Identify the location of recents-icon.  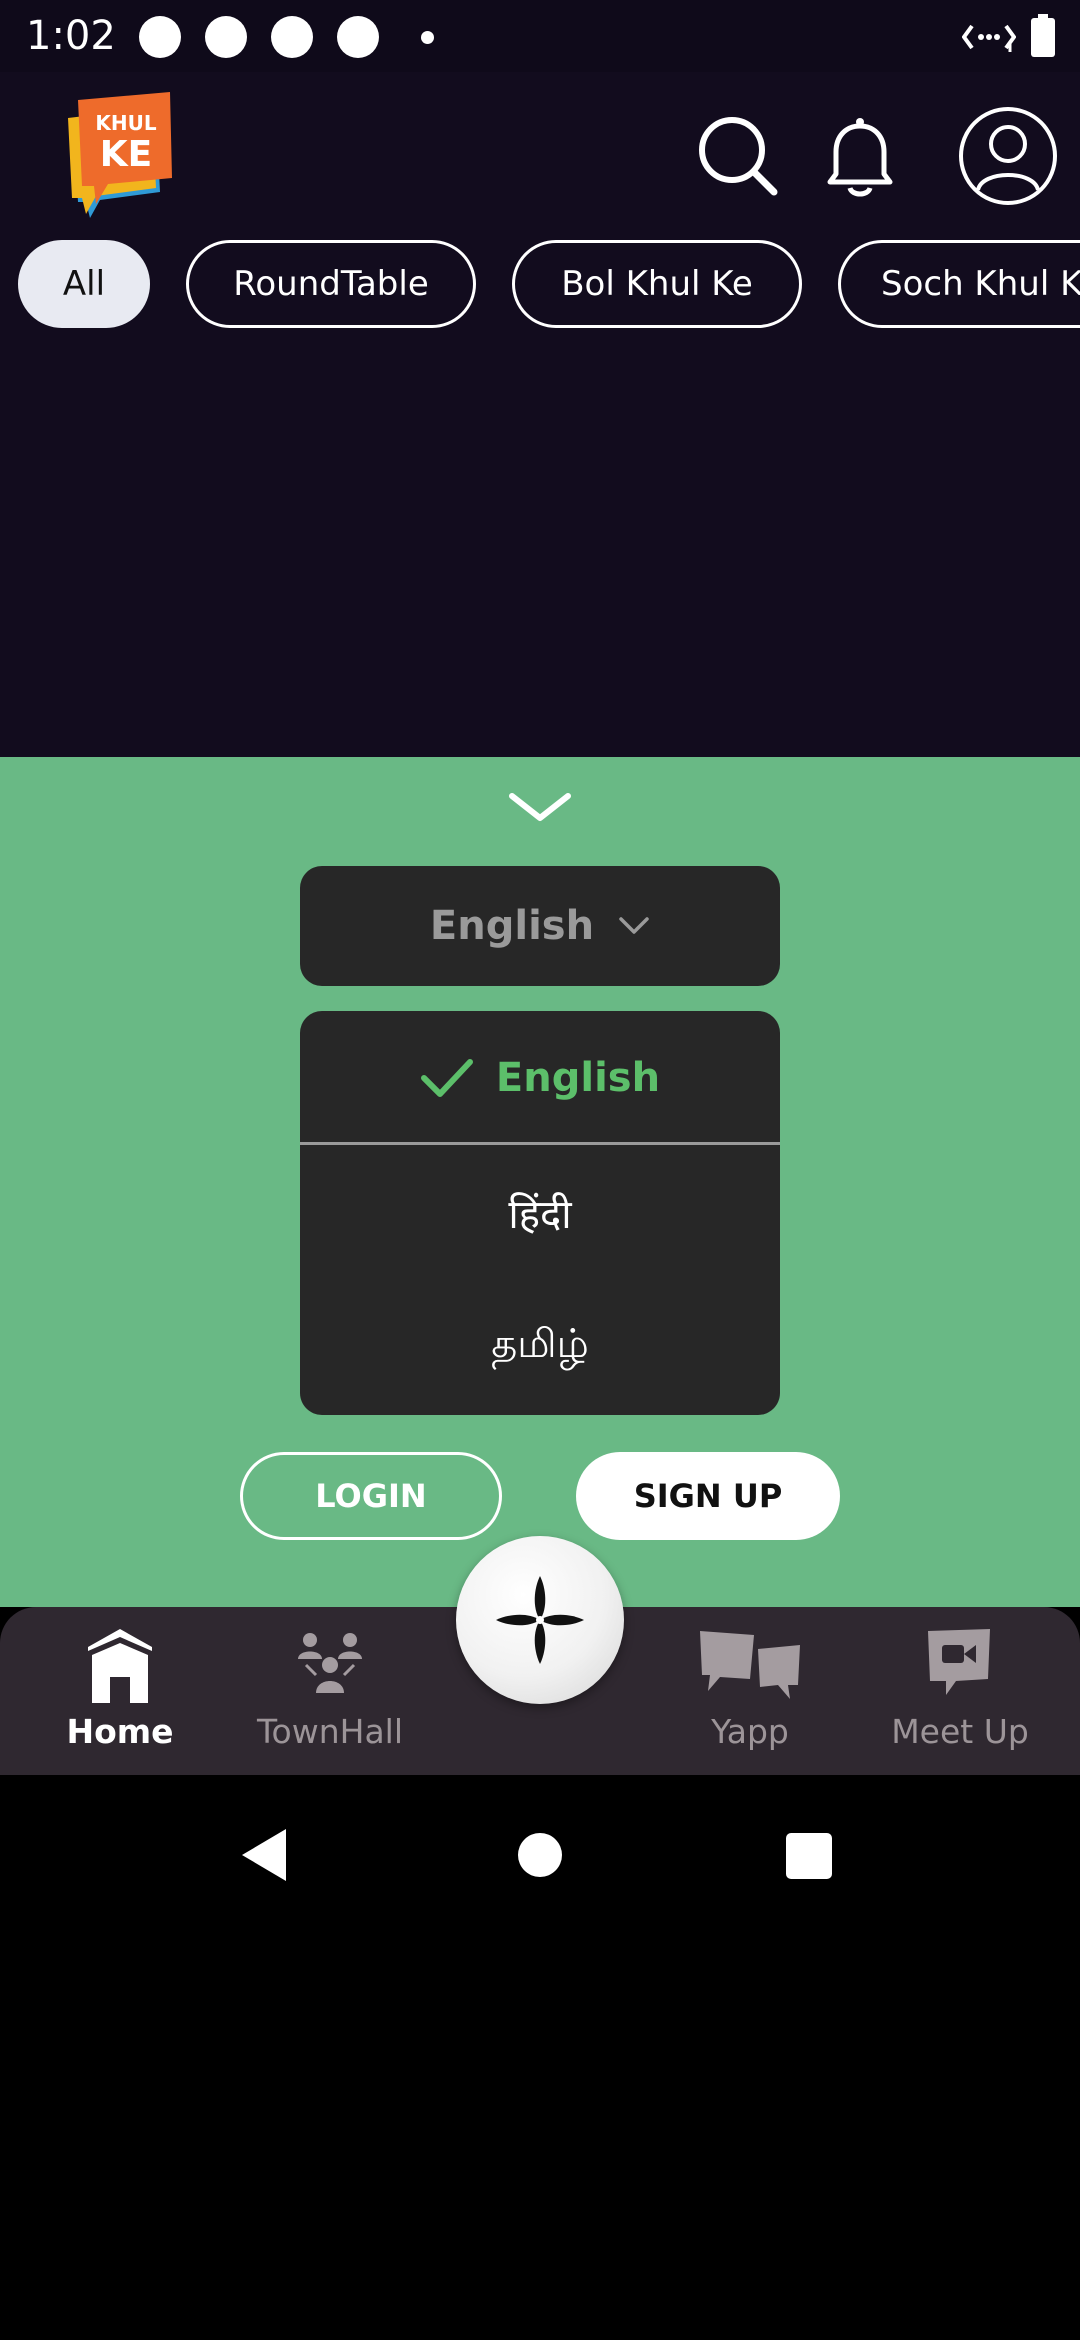
(809, 1856).